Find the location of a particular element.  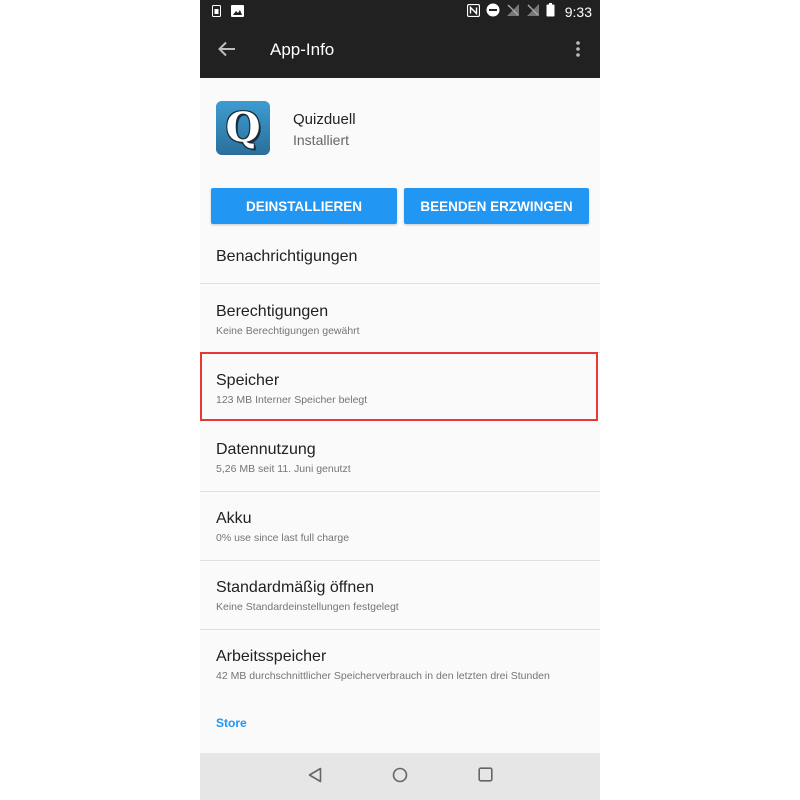

app-bar: App-Info is located at coordinates (400, 51).